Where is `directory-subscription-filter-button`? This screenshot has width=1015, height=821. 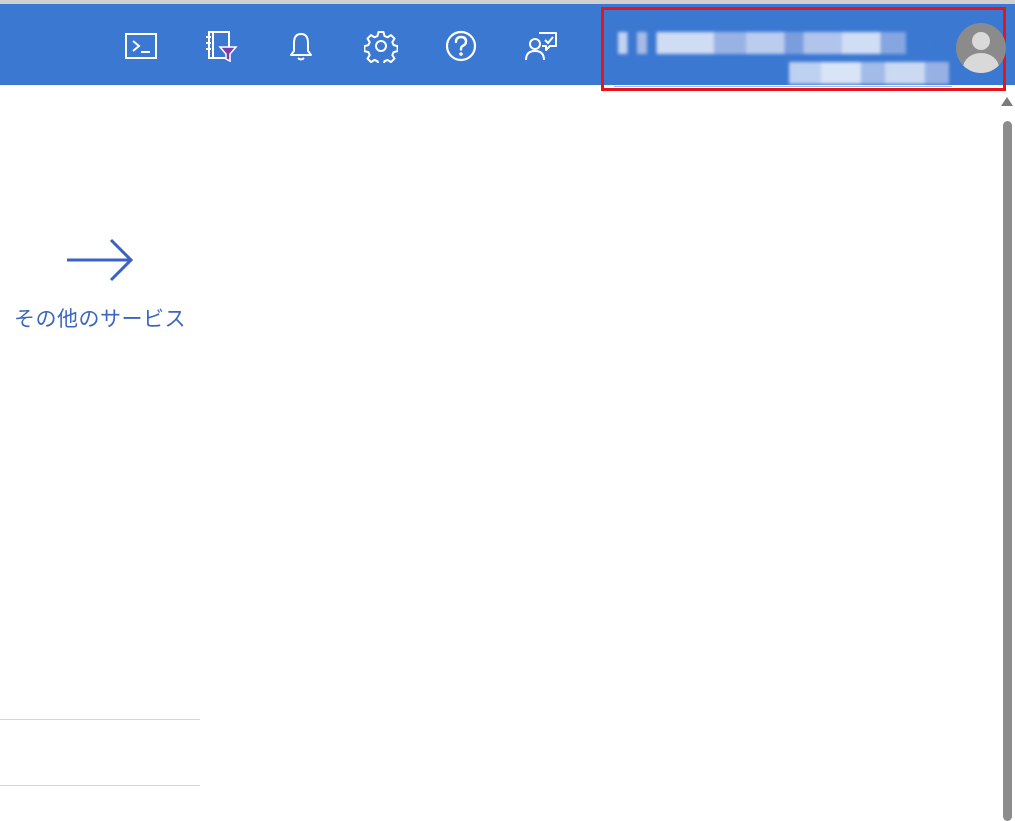 directory-subscription-filter-button is located at coordinates (221, 46).